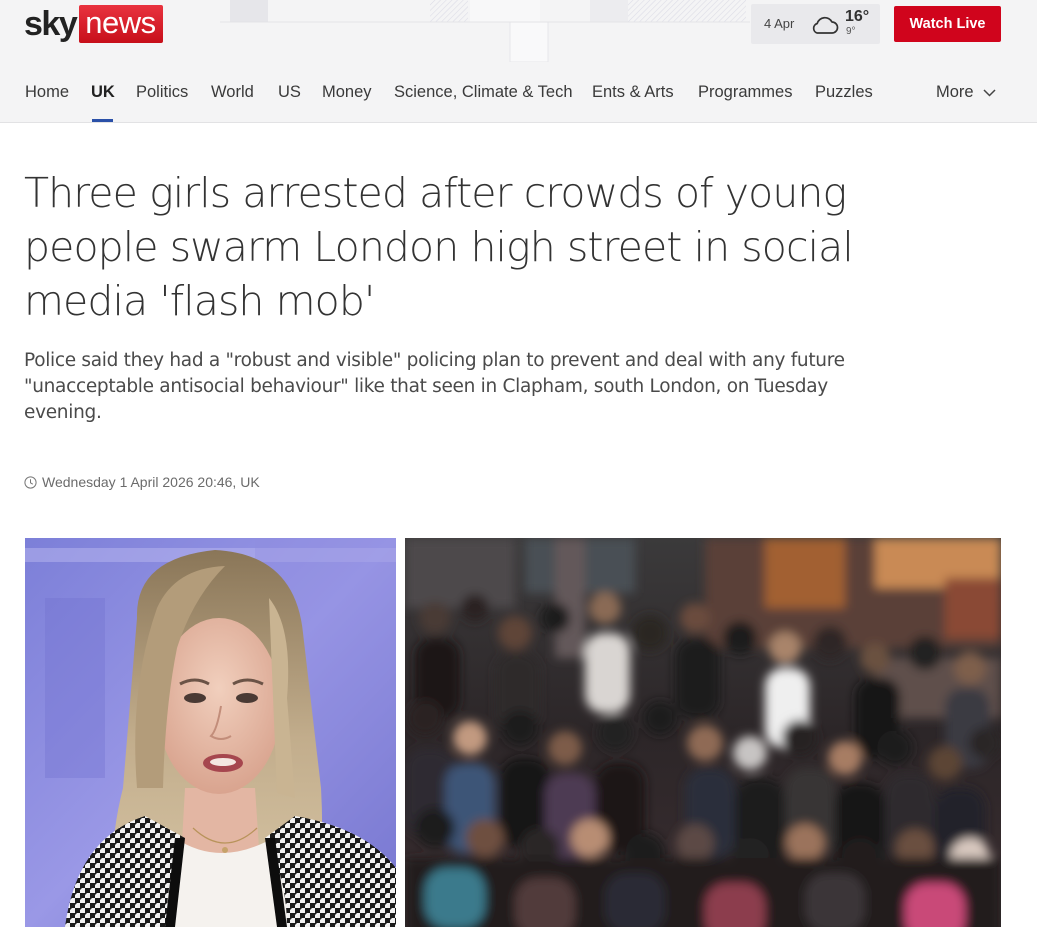 This screenshot has height=927, width=1037. I want to click on clock-icon, so click(30, 482).